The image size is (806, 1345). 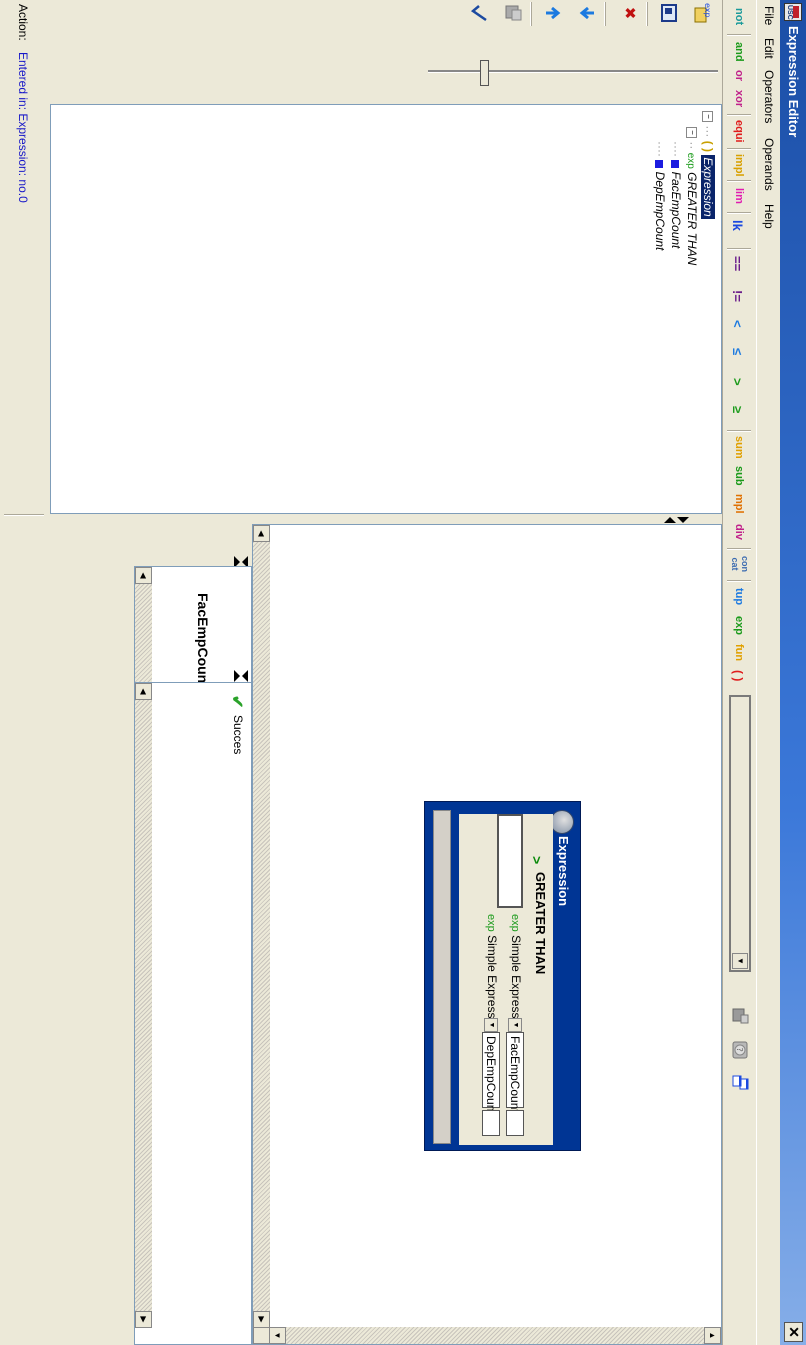 I want to click on slider-thumb, so click(x=484, y=73).